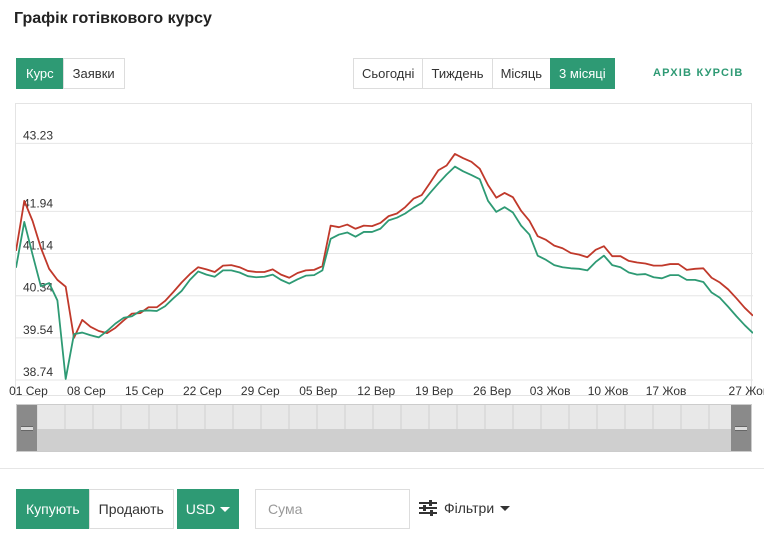  Describe the element at coordinates (38, 330) in the screenshot. I see `y-tick-label: 39.54` at that location.